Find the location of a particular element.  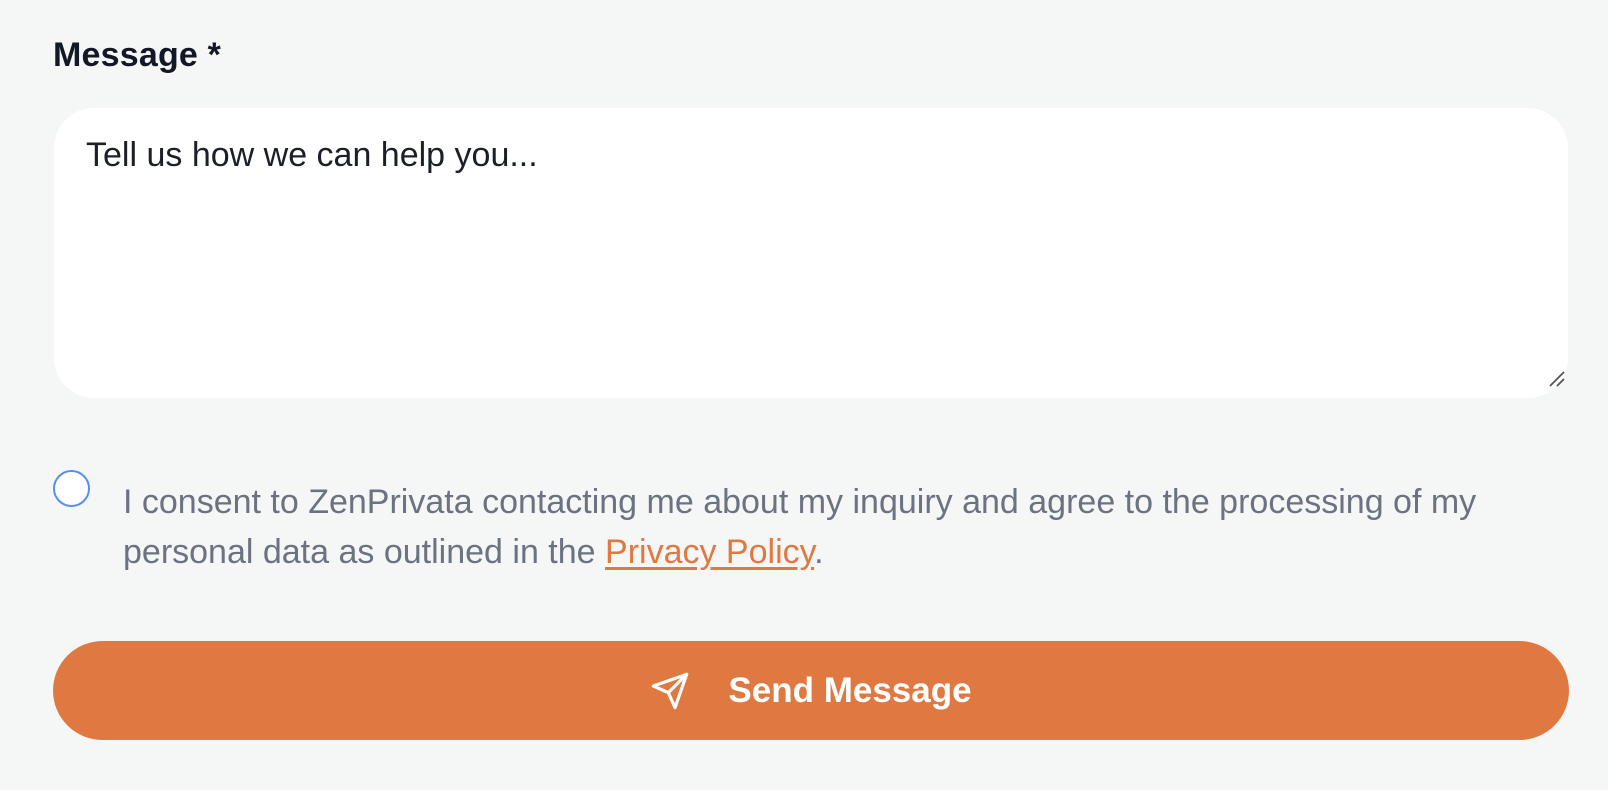

send-message-button: Send Message is located at coordinates (811, 690).